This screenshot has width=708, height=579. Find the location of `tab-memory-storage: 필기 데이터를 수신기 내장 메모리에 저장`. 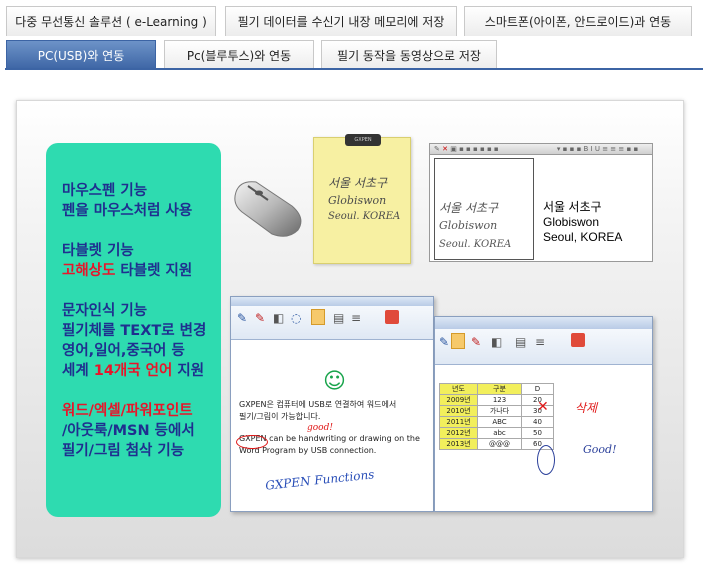

tab-memory-storage: 필기 데이터를 수신기 내장 메모리에 저장 is located at coordinates (341, 21).